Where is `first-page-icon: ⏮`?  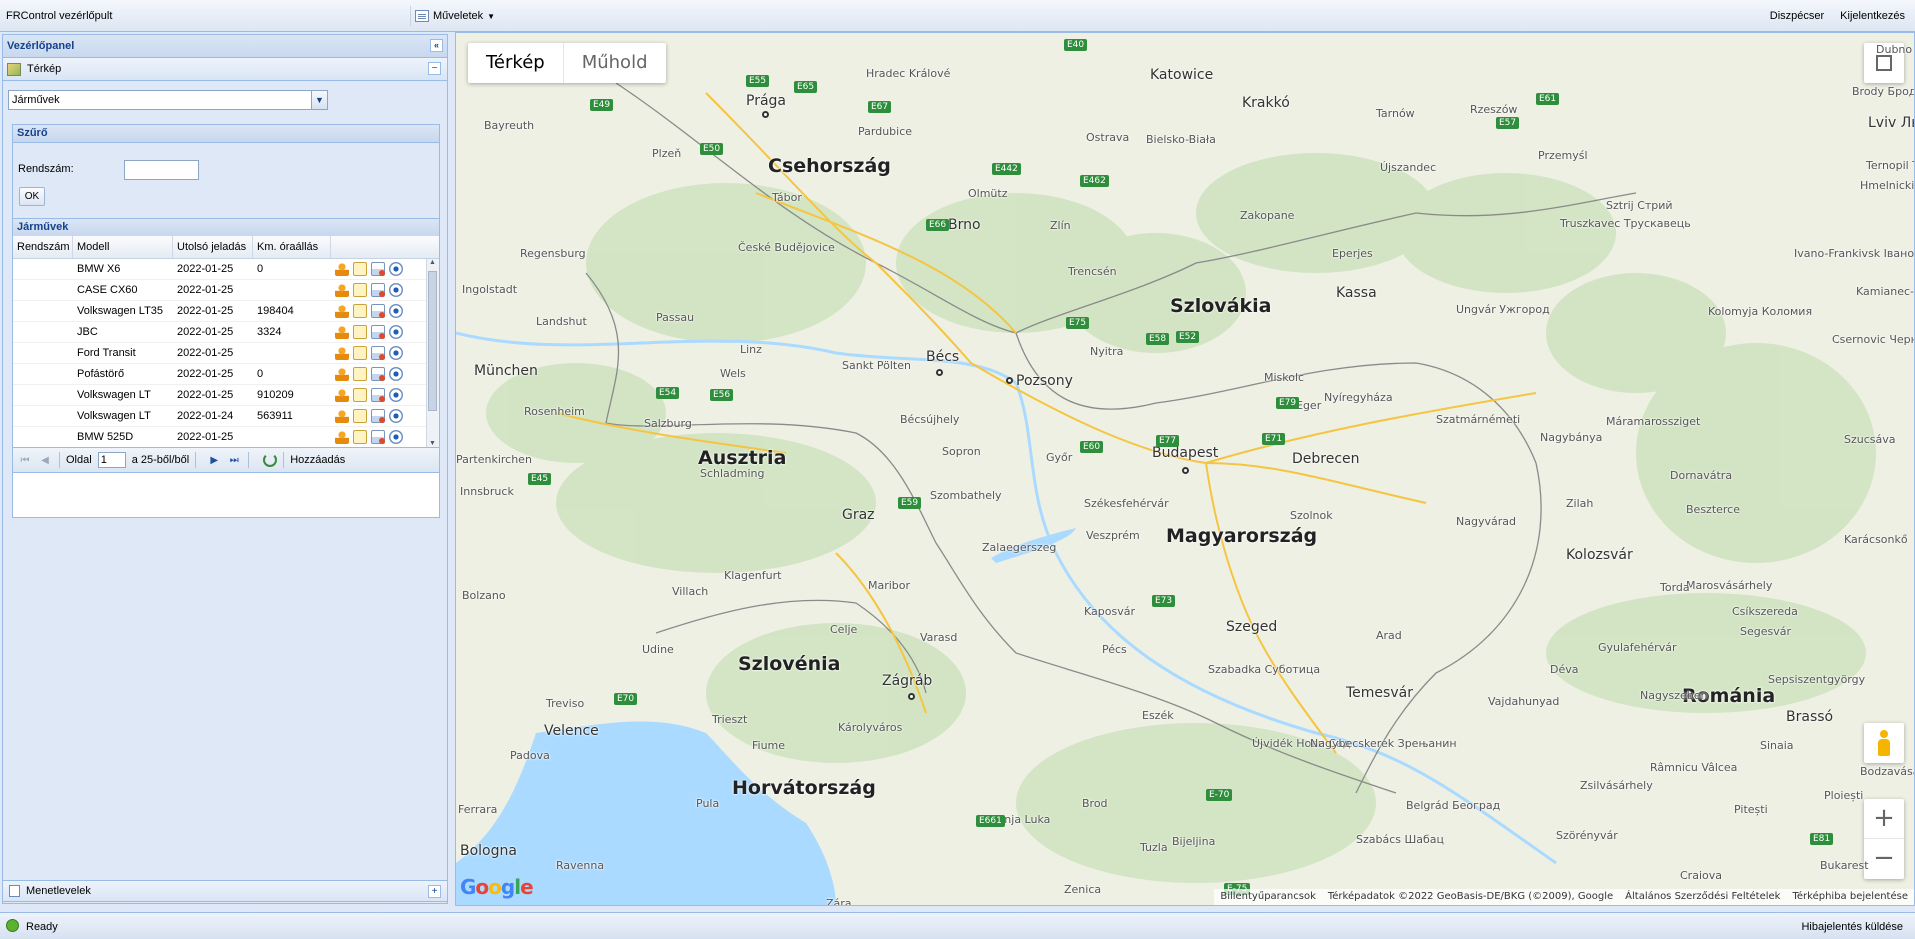 first-page-icon: ⏮ is located at coordinates (25, 460).